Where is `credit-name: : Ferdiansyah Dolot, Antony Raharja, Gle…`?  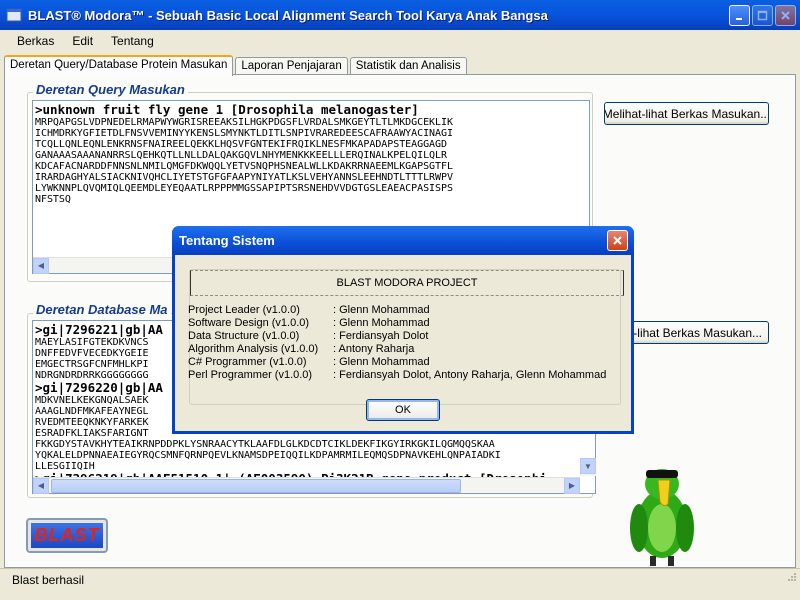
credit-name: : Ferdiansyah Dolot, Antony Raharja, Gle… is located at coordinates (470, 375).